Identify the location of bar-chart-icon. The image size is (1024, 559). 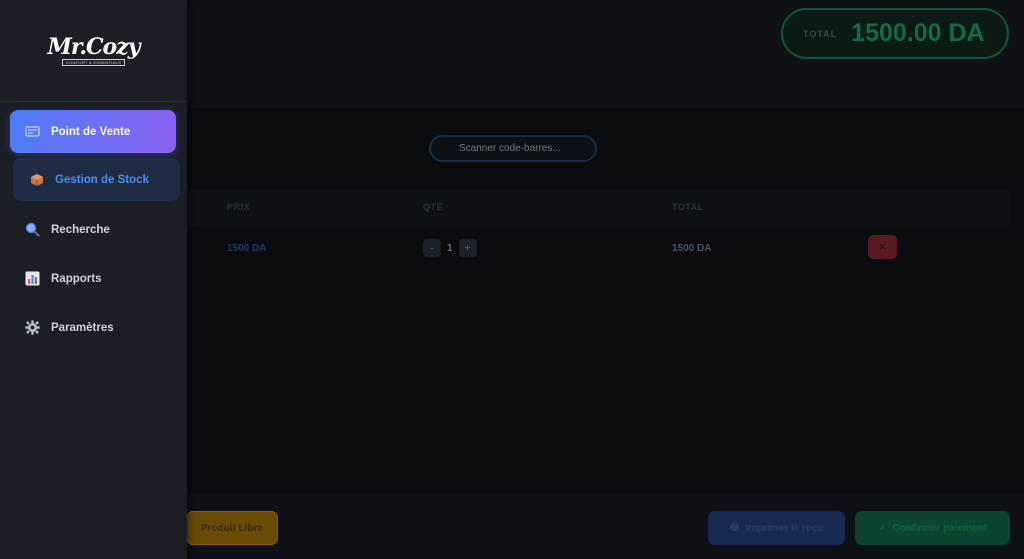
(32, 278).